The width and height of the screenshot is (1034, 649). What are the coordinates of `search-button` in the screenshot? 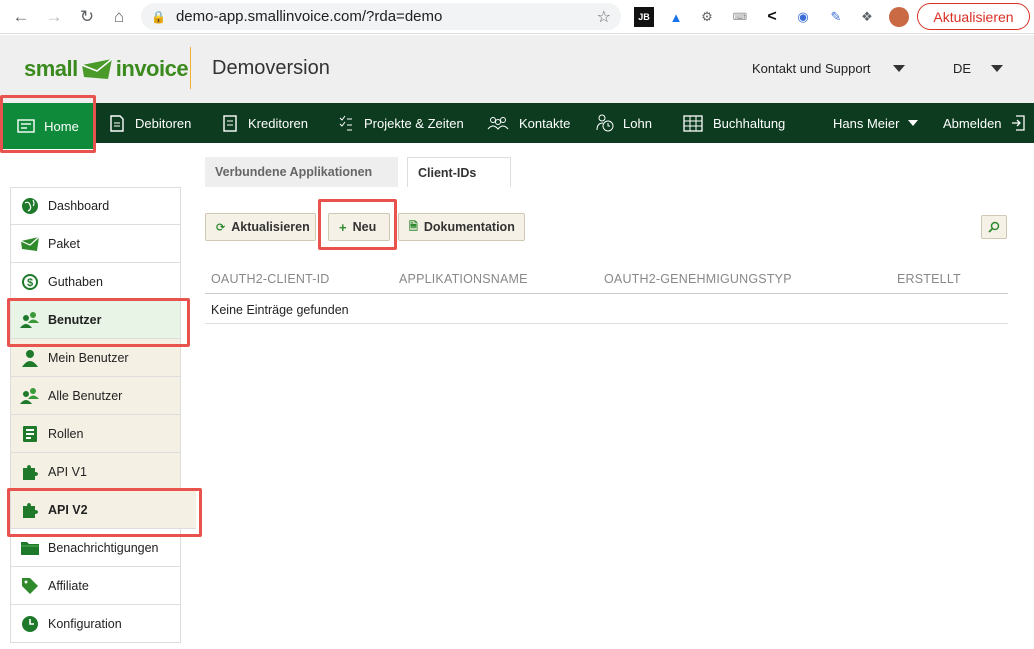 It's located at (994, 227).